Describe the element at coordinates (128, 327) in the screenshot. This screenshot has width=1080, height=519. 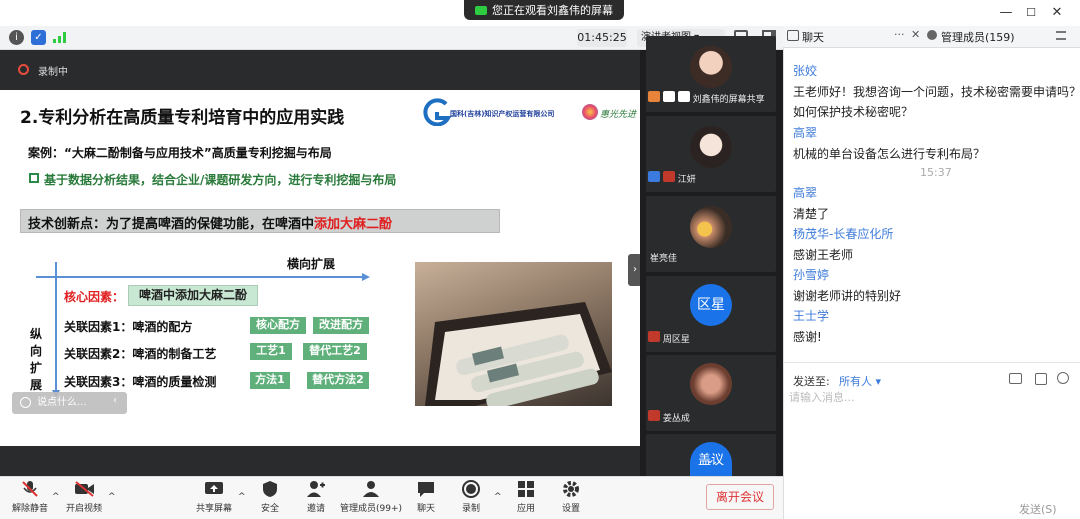
I see `related-factor-1-label: 关联因素1：啤酒的配方` at that location.